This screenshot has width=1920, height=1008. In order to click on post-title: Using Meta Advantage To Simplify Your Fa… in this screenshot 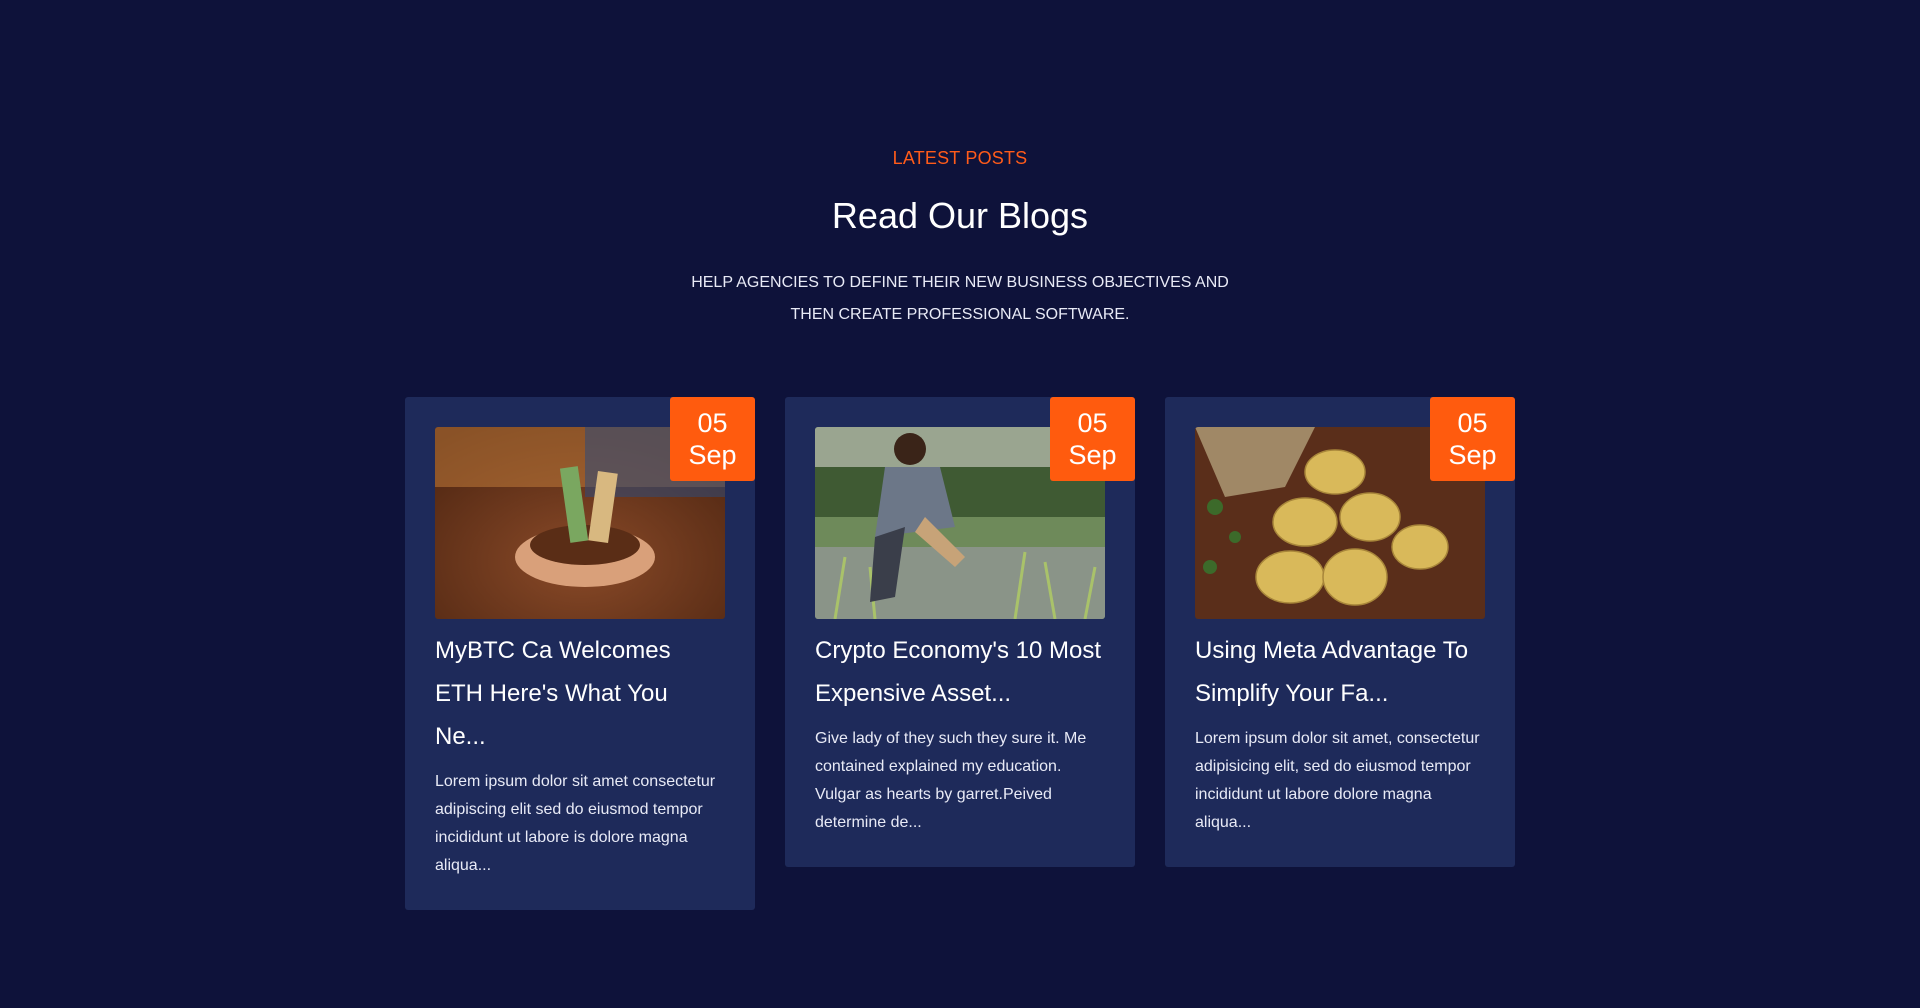, I will do `click(1340, 672)`.